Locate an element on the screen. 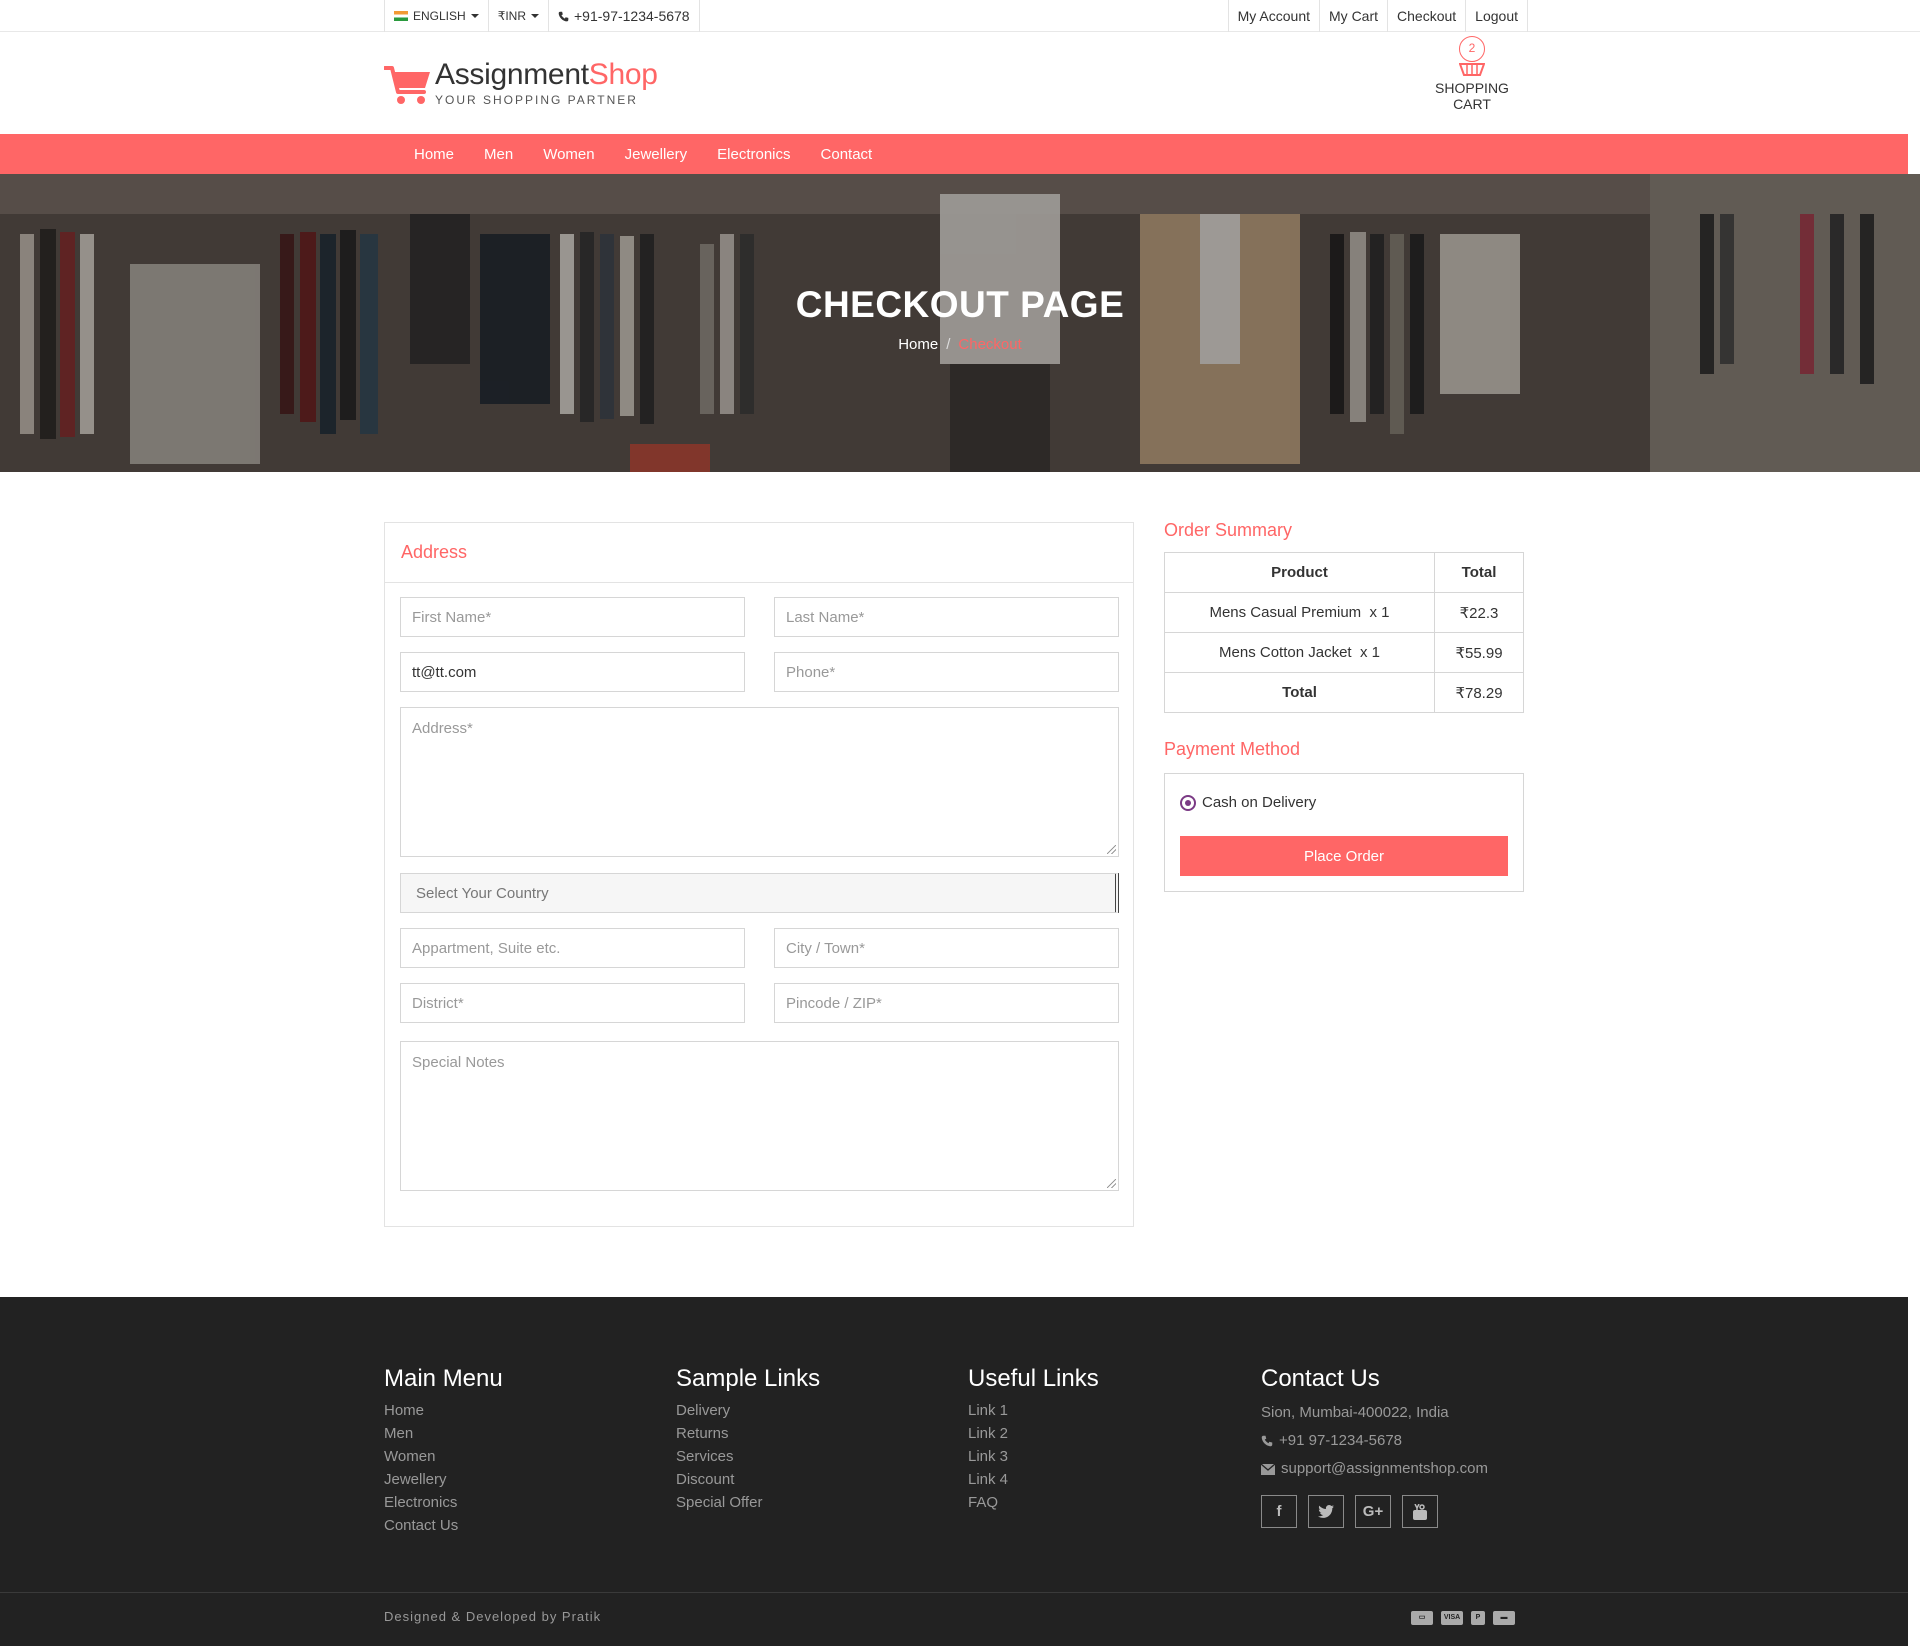 This screenshot has width=1920, height=1646. my-account-link: My Account is located at coordinates (1273, 16).